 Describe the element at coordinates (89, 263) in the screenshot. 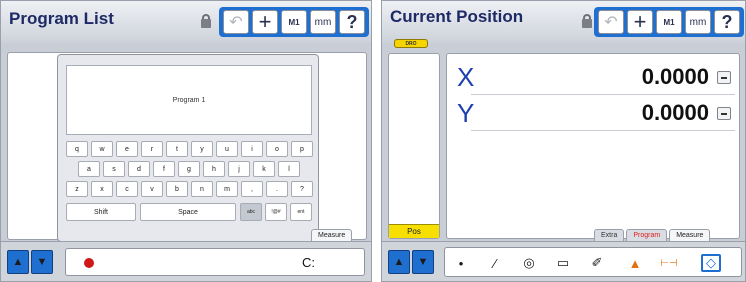

I see `record-icon` at that location.